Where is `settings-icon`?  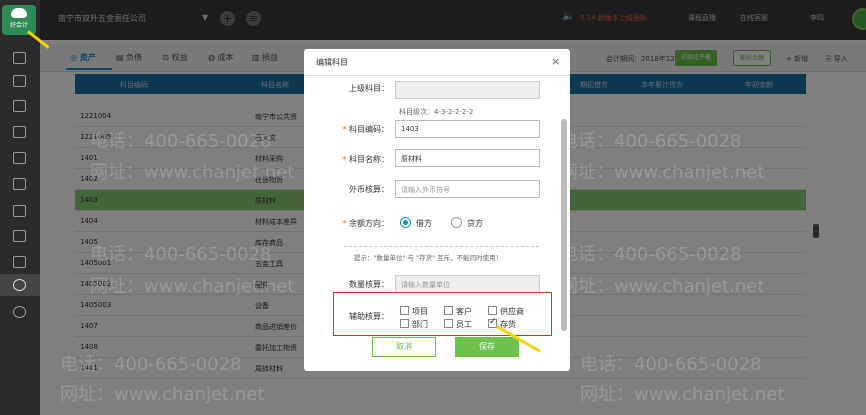
settings-icon is located at coordinates (19, 285).